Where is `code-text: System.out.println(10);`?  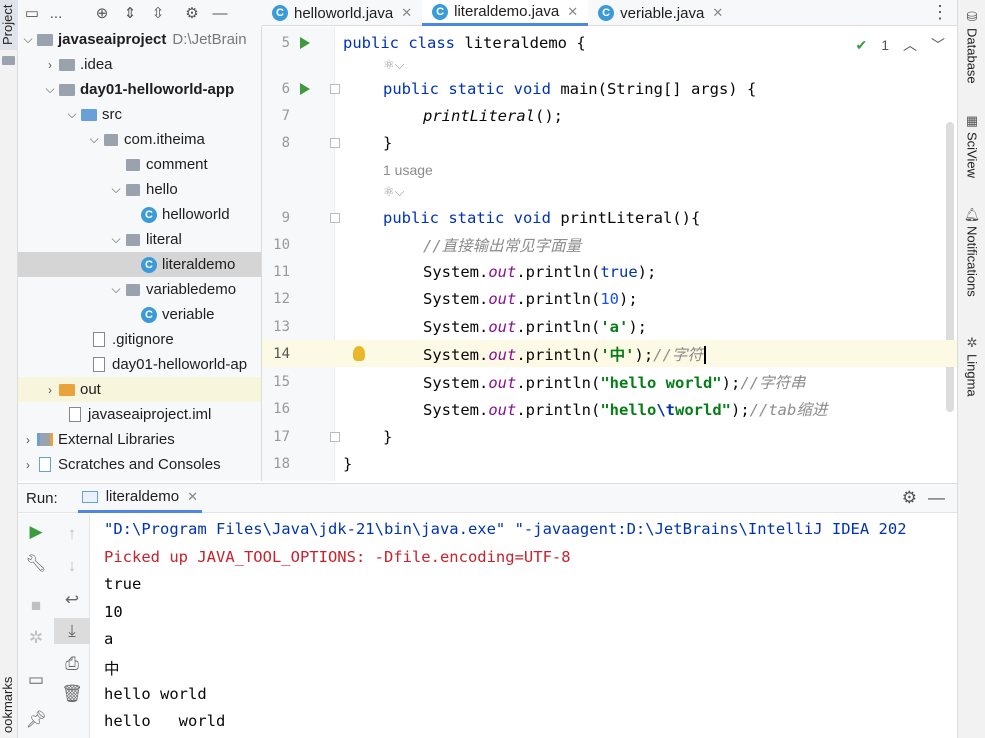 code-text: System.out.println(10); is located at coordinates (530, 298).